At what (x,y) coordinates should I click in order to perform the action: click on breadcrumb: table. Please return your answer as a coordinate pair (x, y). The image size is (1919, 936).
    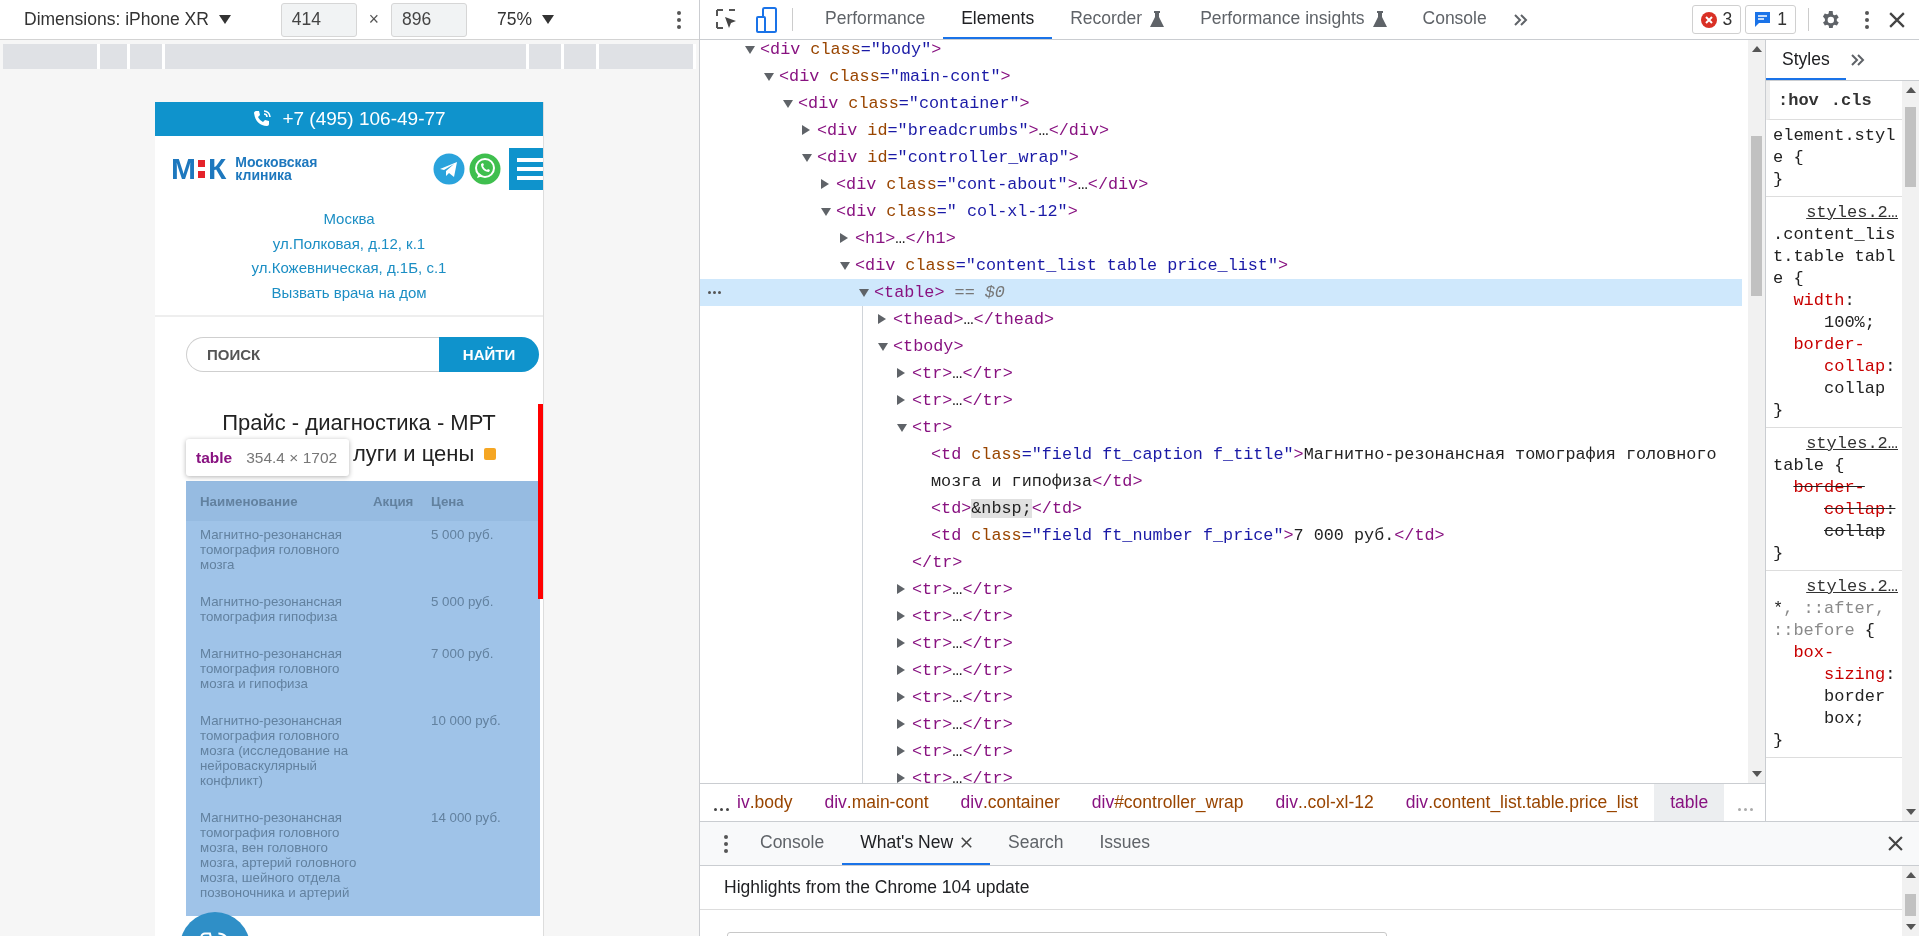
    Looking at the image, I should click on (1689, 802).